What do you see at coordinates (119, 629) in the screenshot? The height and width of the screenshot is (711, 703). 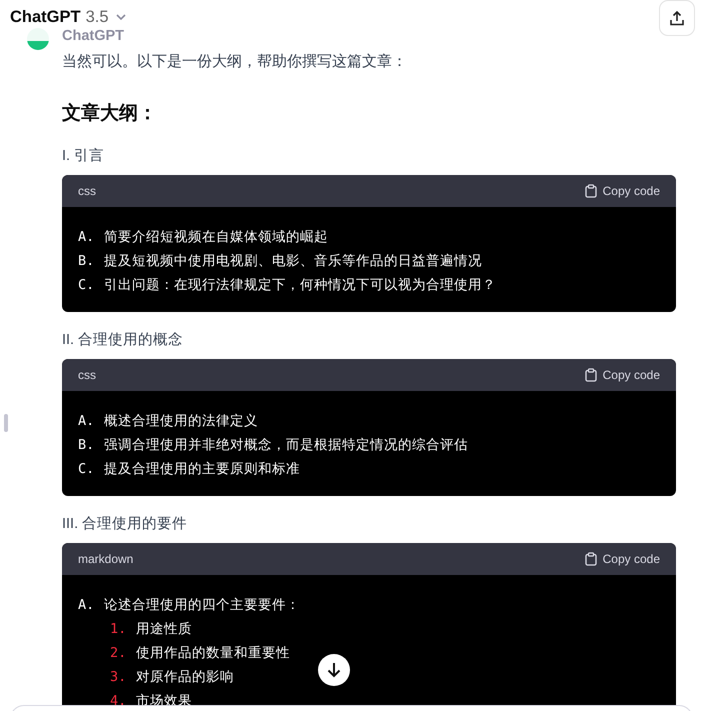 I see `list-marker: 1.` at bounding box center [119, 629].